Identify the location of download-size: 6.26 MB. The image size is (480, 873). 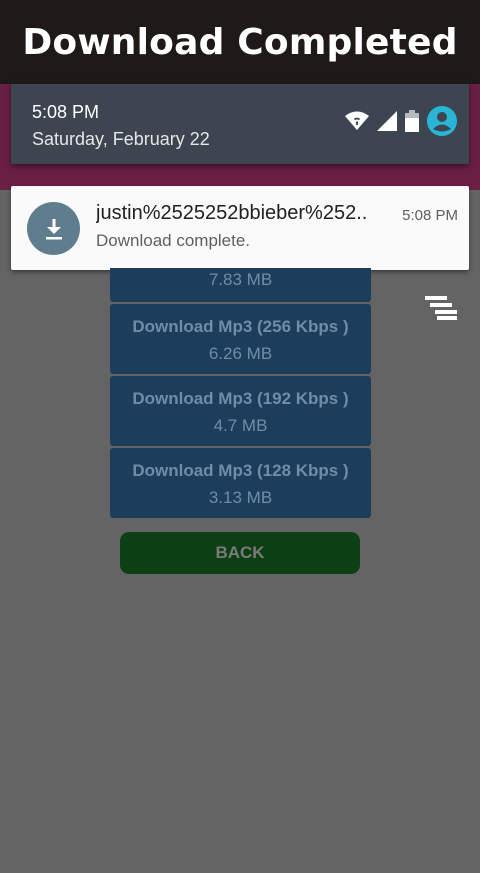
(240, 353).